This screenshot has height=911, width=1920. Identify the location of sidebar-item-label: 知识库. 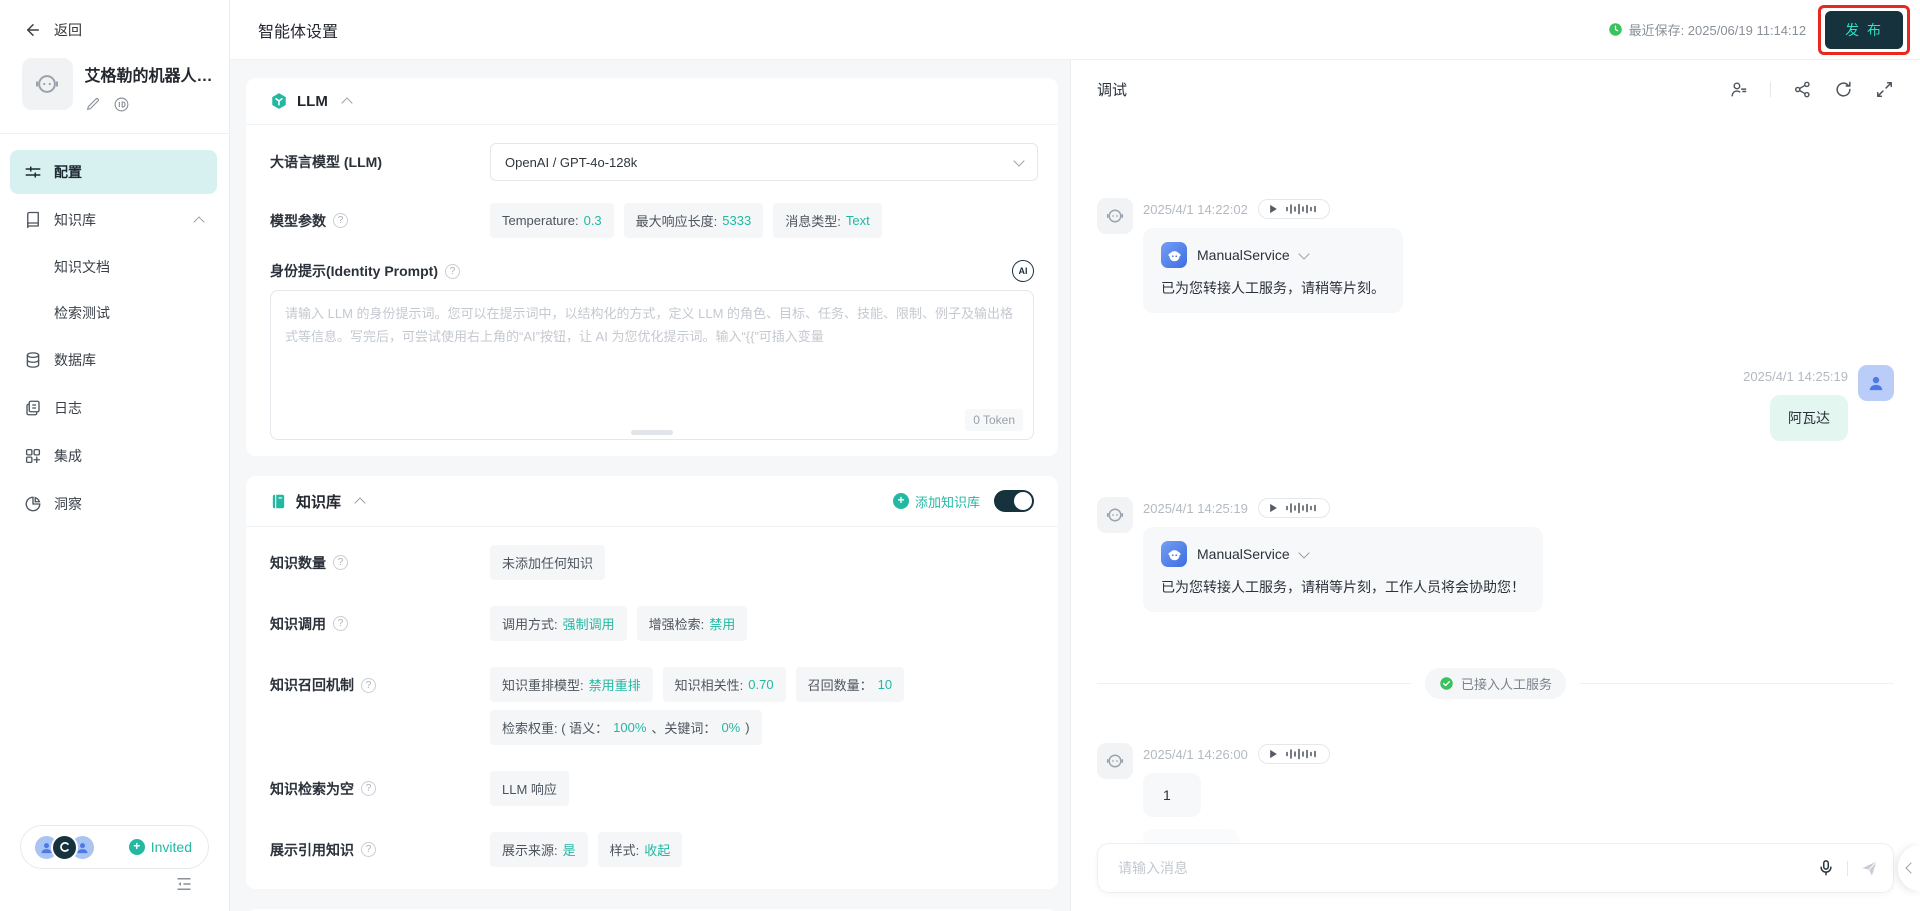
(75, 220).